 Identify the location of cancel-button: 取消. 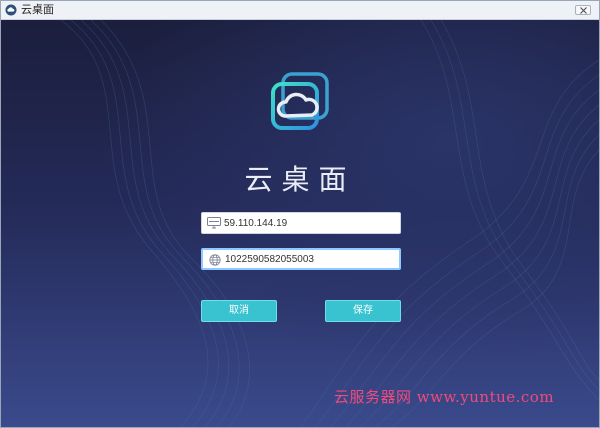
(239, 311).